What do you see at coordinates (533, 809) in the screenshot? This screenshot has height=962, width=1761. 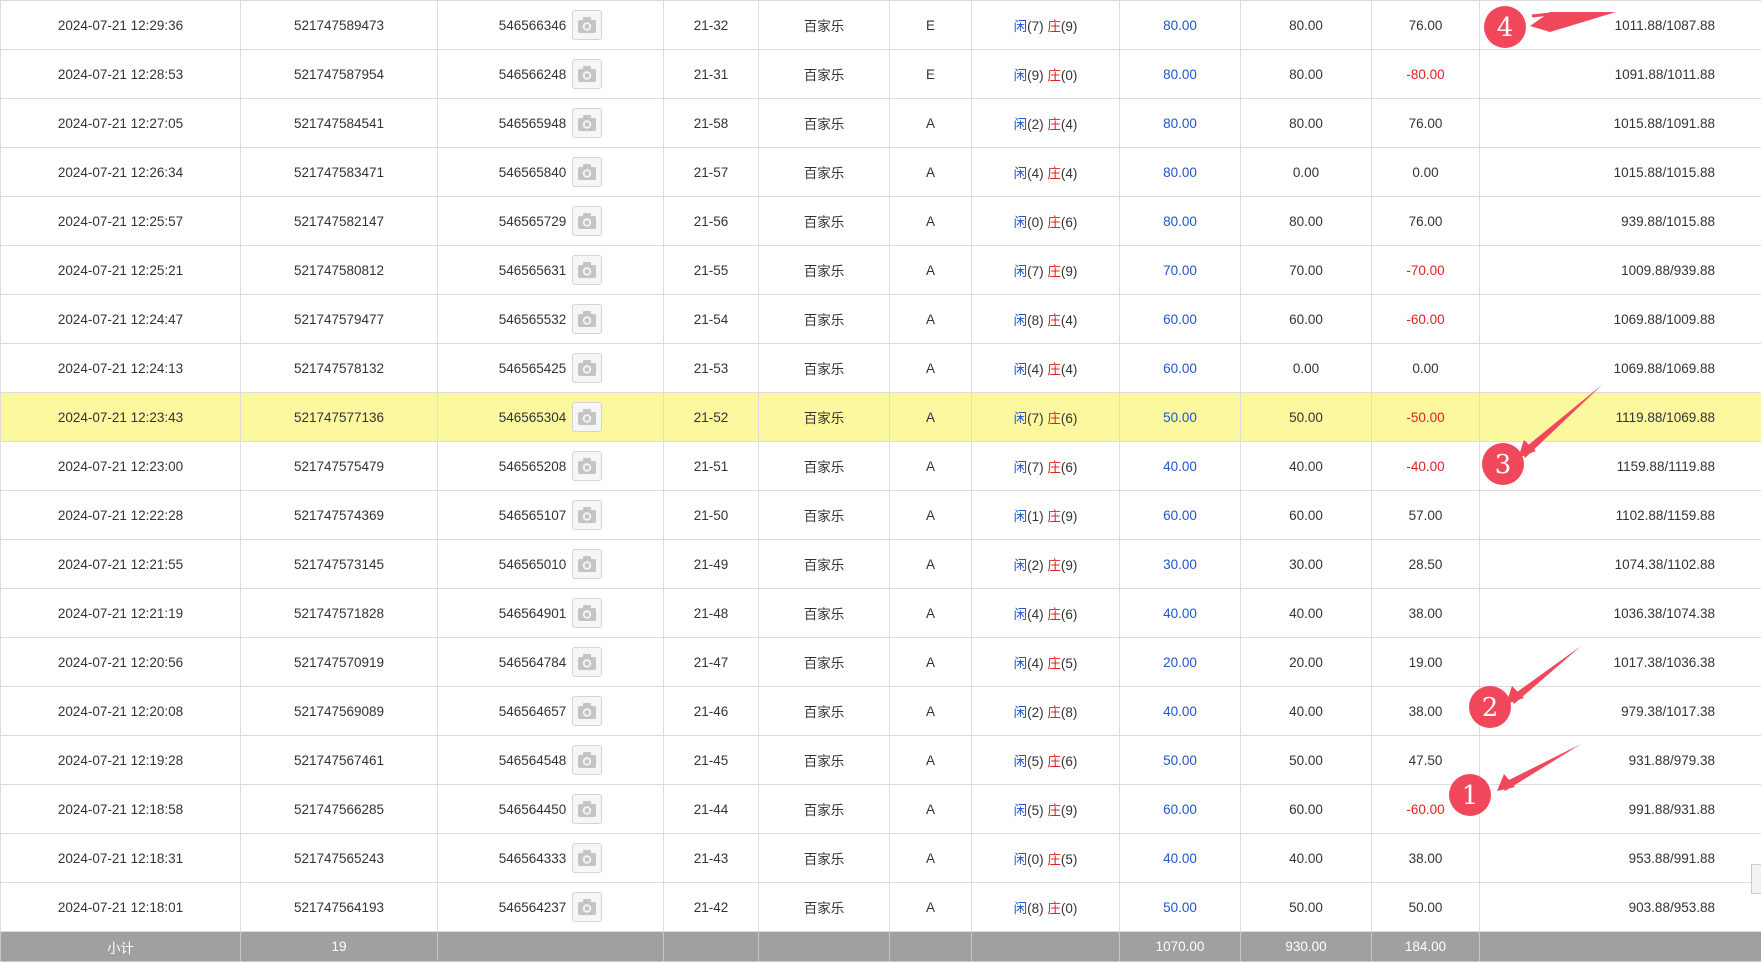 I see `bet-id: 546564450` at bounding box center [533, 809].